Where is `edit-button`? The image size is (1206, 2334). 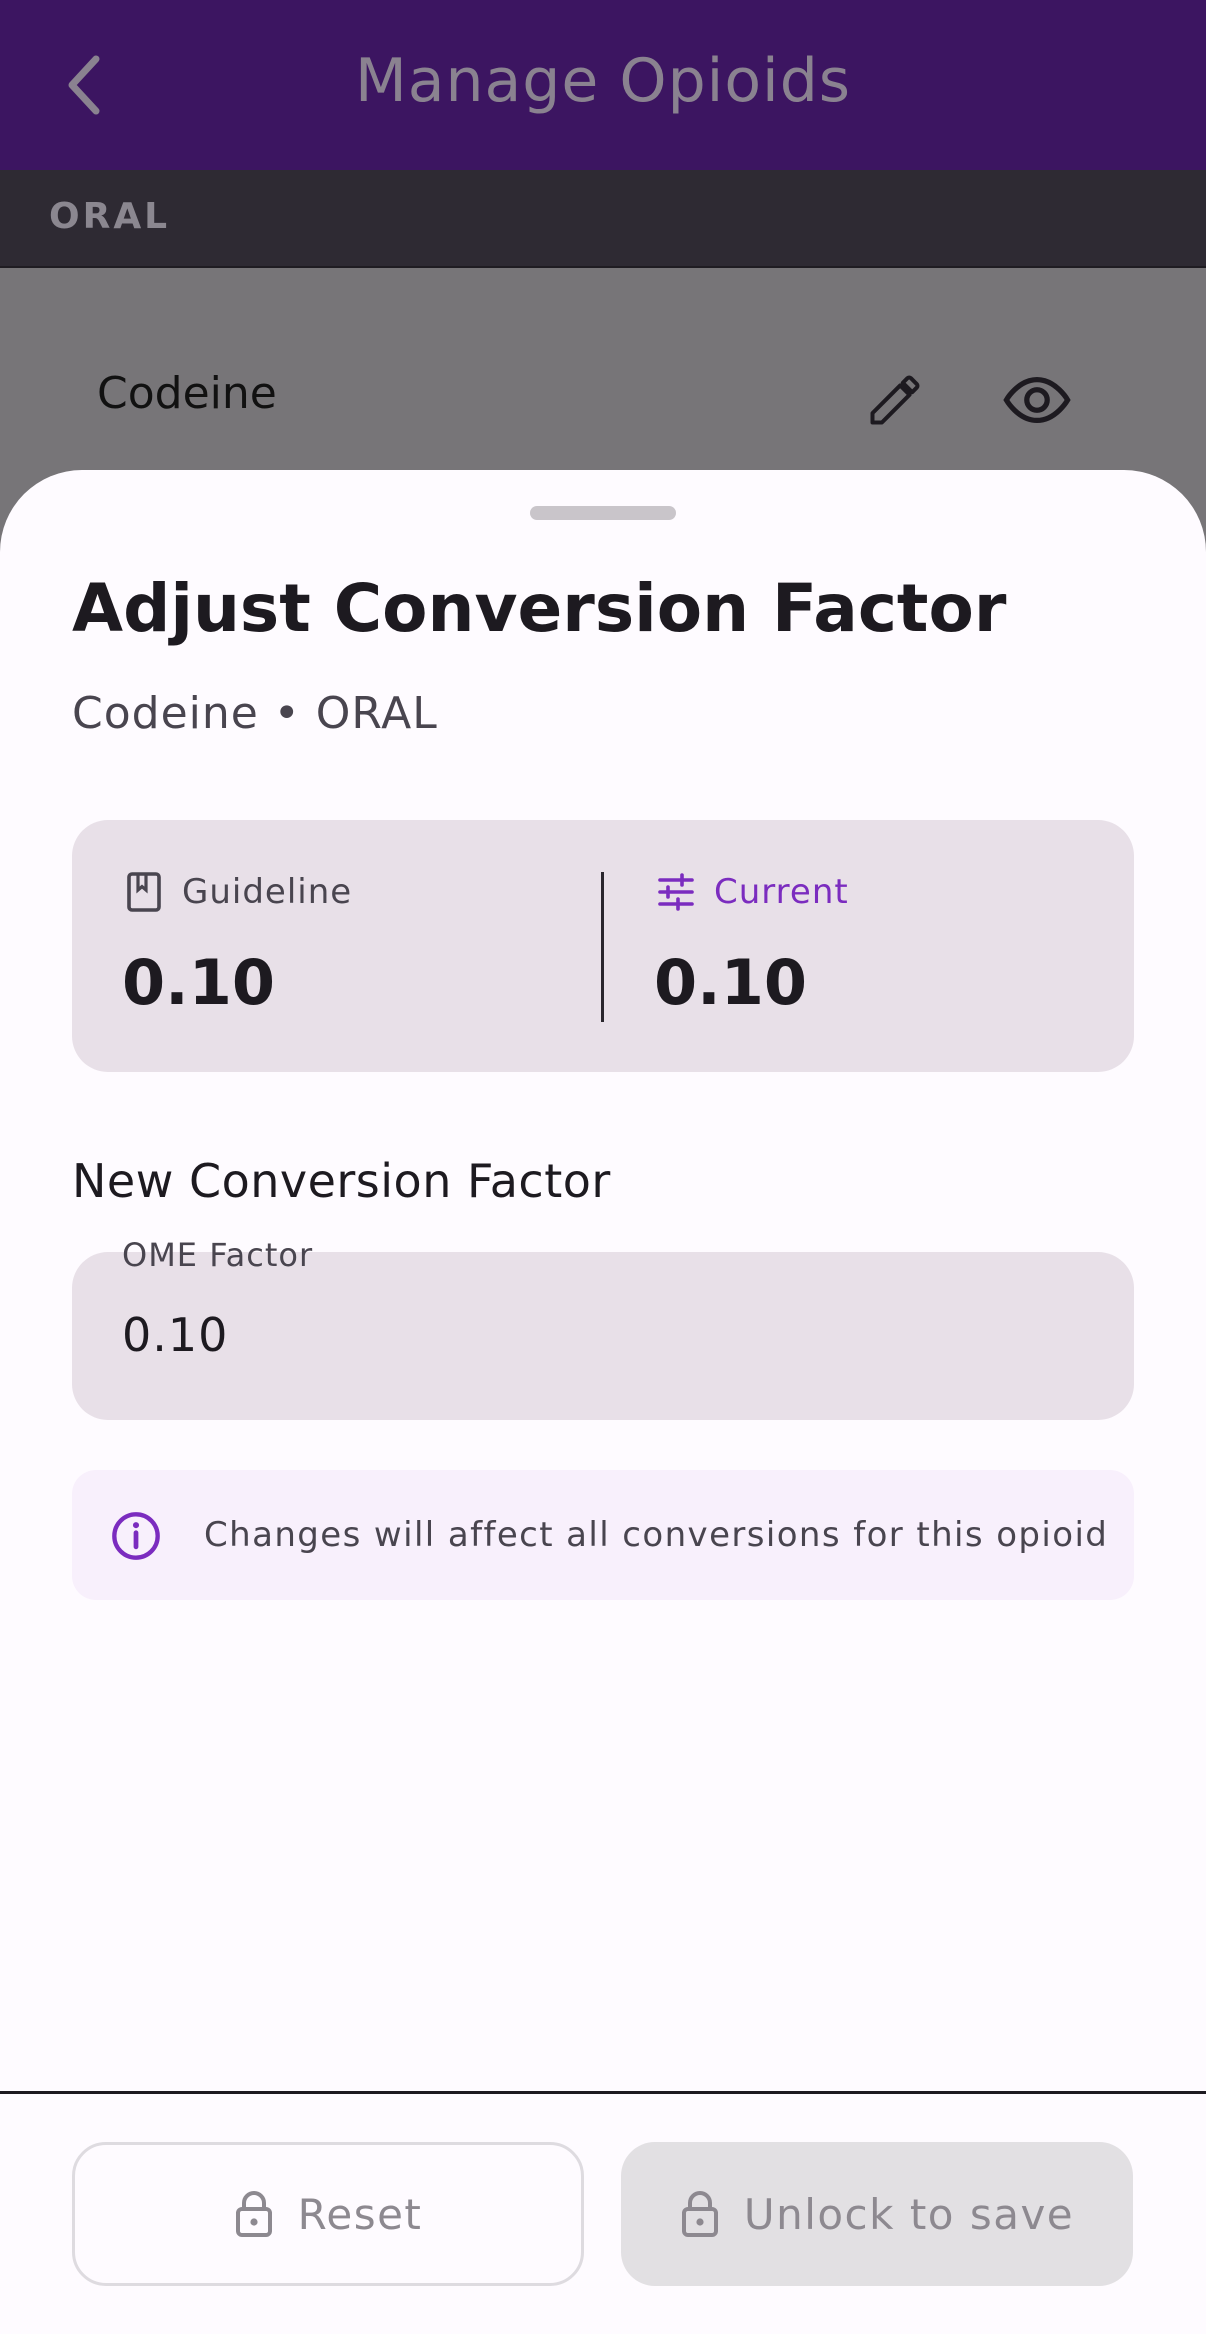 edit-button is located at coordinates (895, 400).